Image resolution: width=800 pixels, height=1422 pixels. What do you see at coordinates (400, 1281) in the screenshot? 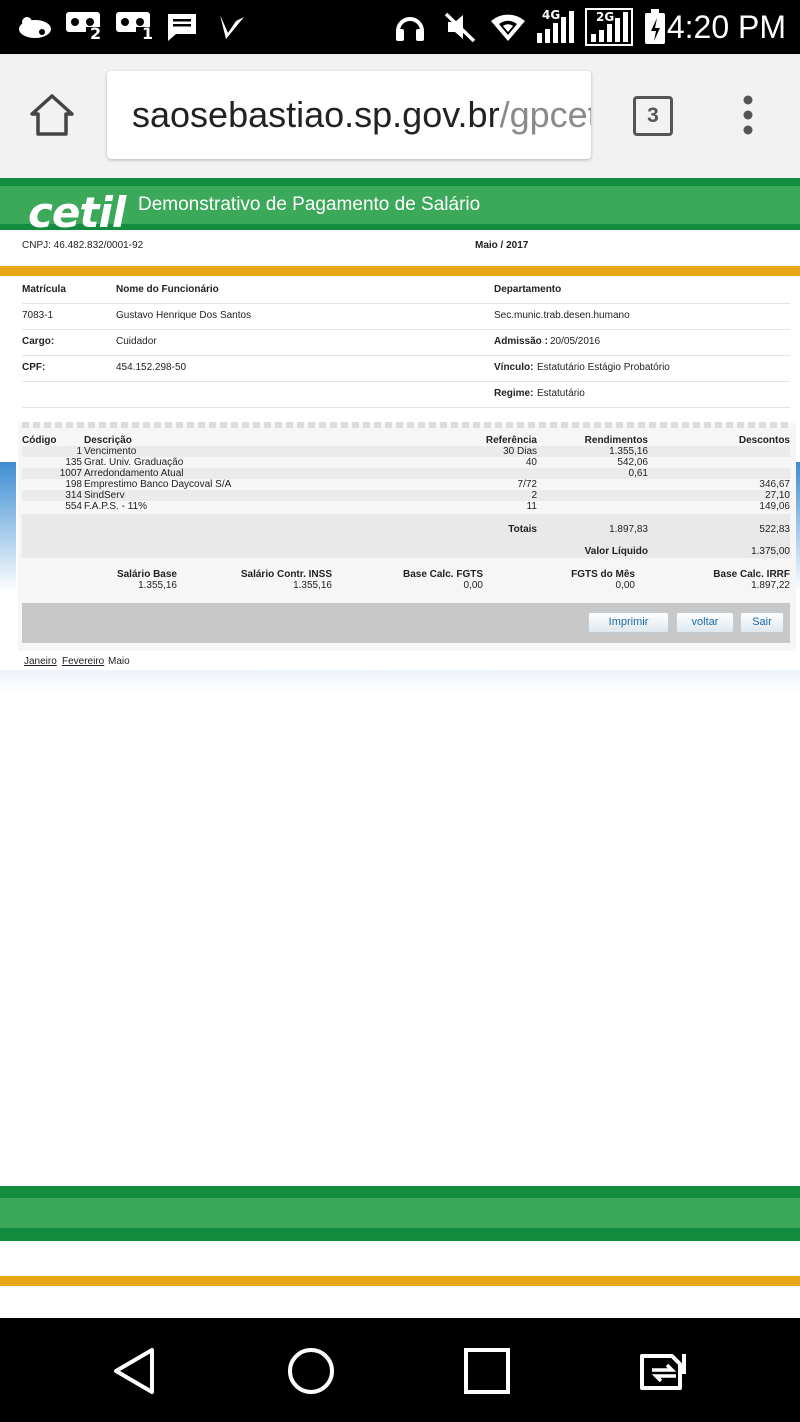
I see `footer-orange-divider` at bounding box center [400, 1281].